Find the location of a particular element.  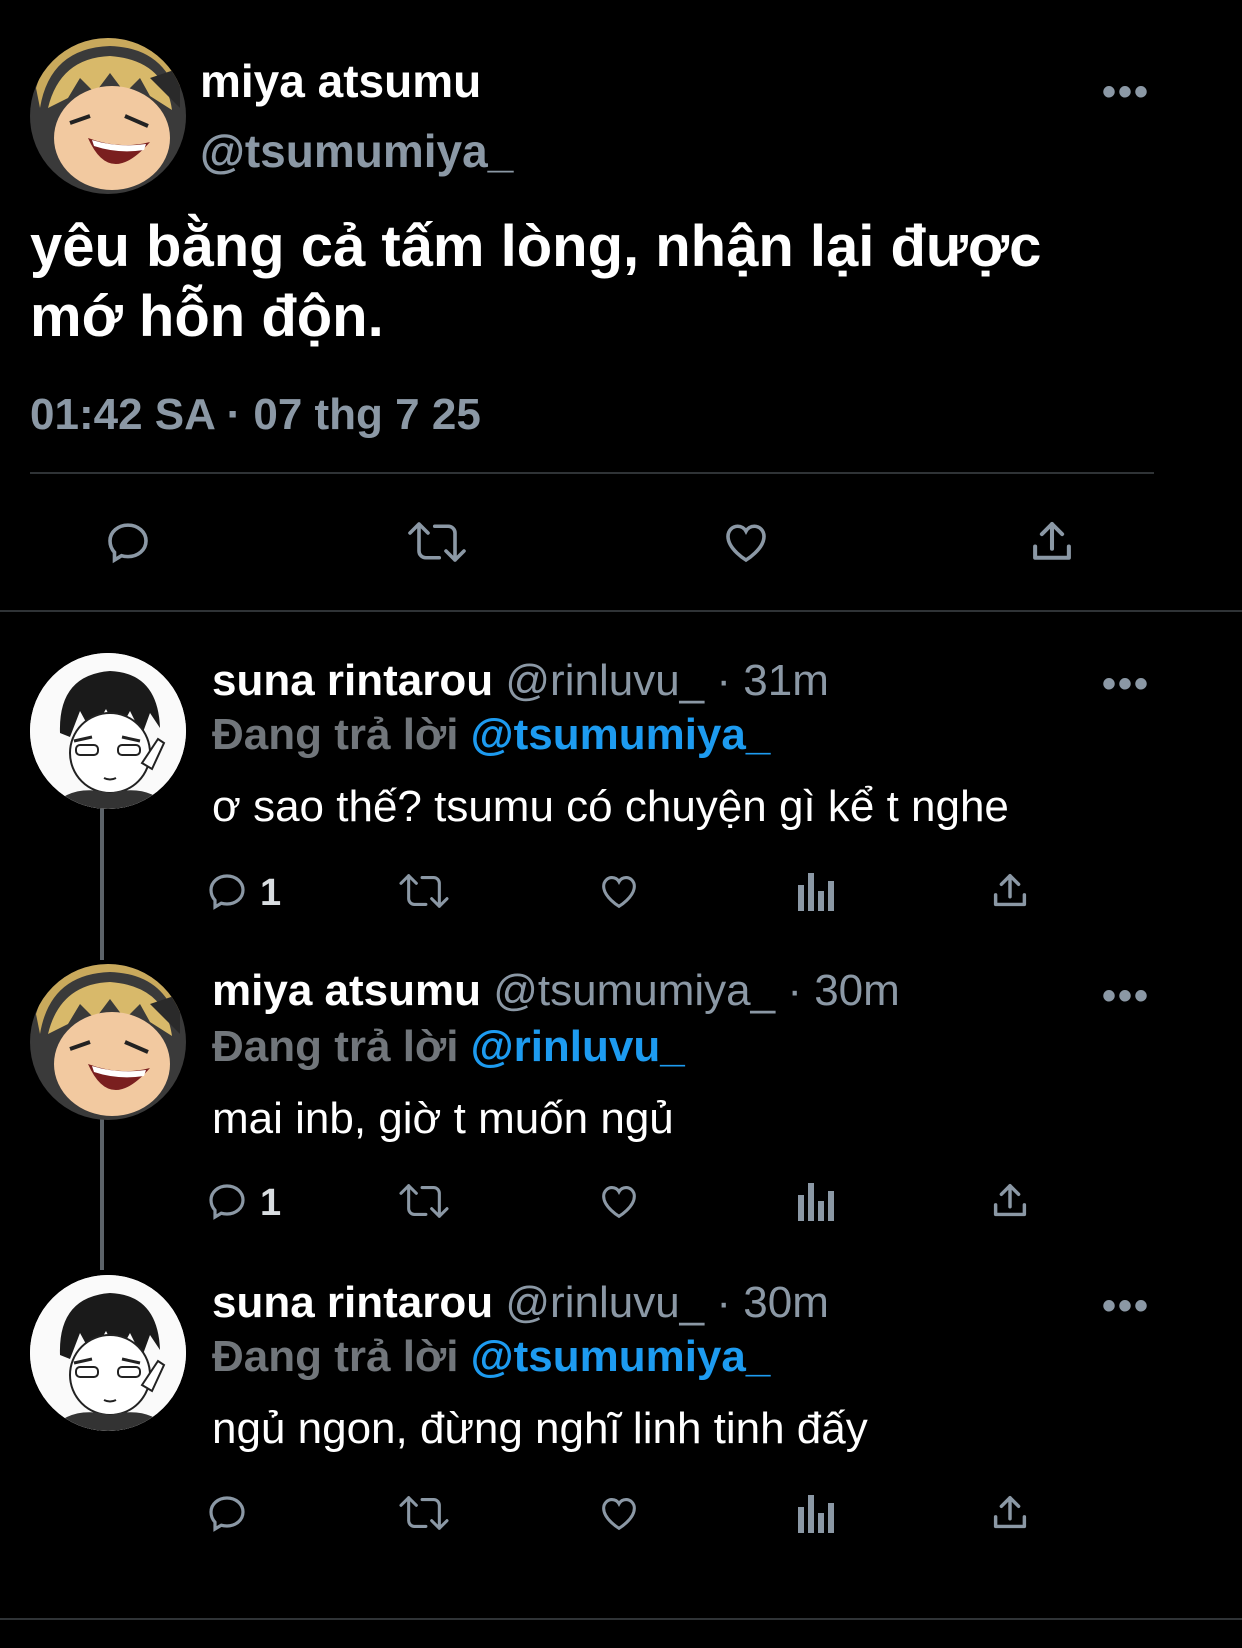

reply-text: ơ sao thế? tsumu có chuyện gì kể t nghe is located at coordinates (610, 806).